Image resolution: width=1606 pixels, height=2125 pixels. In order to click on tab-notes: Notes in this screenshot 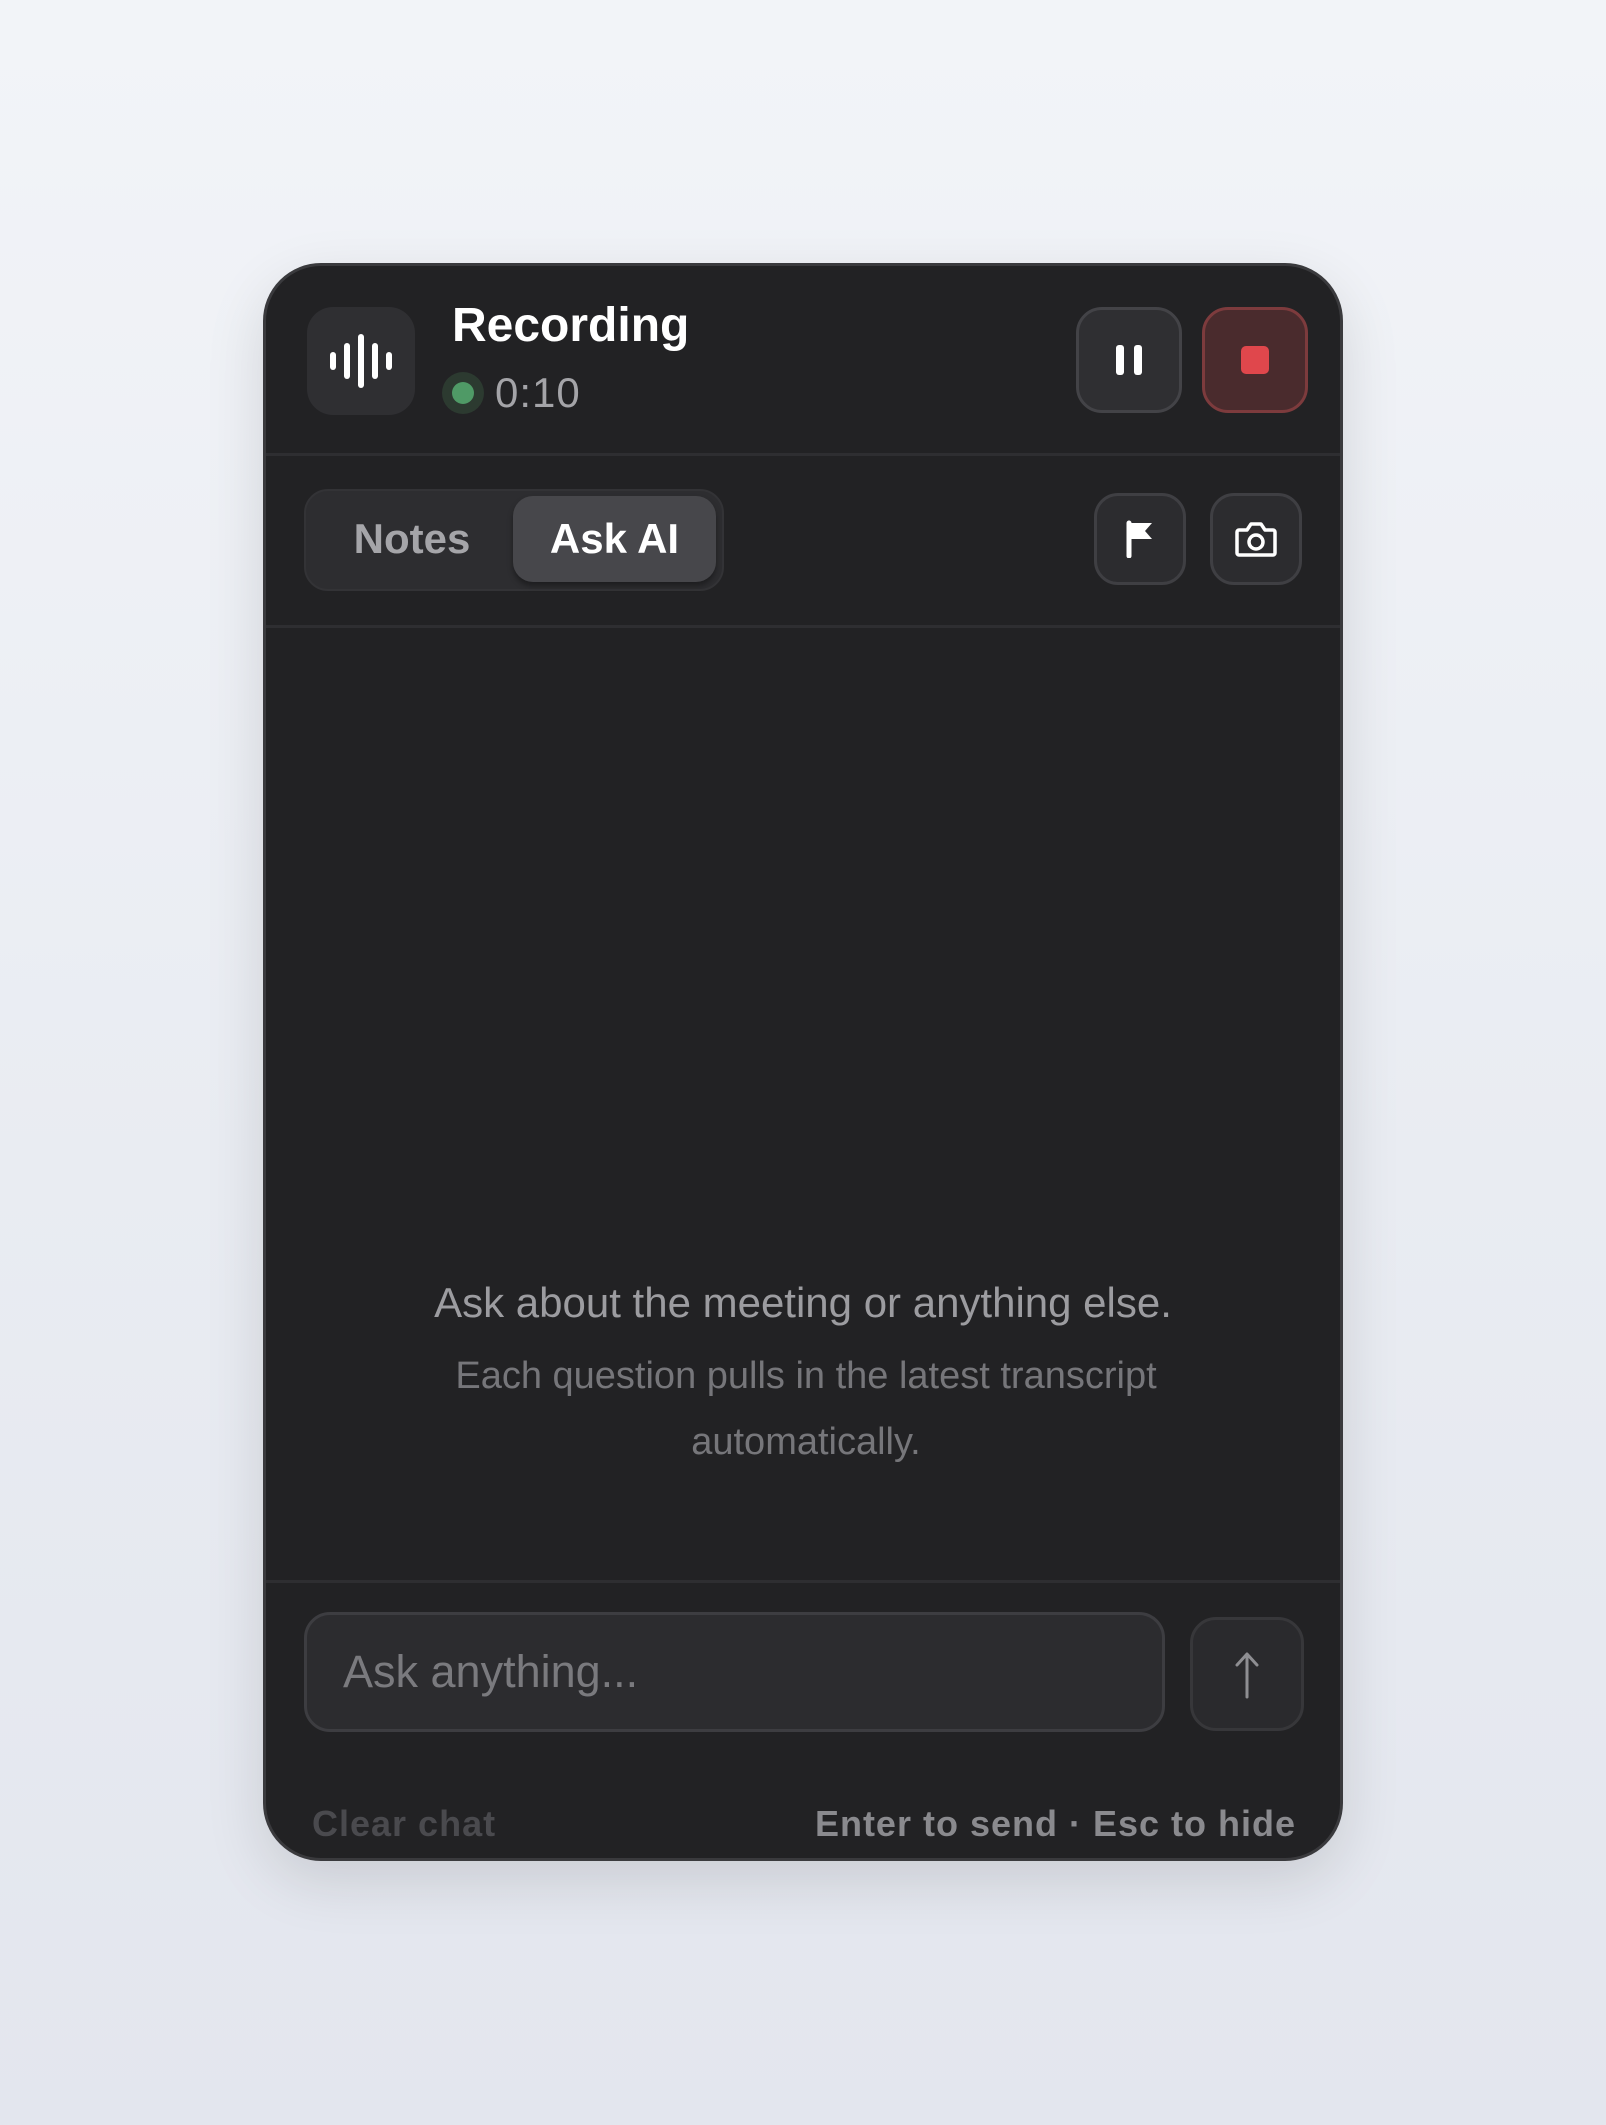, I will do `click(412, 539)`.